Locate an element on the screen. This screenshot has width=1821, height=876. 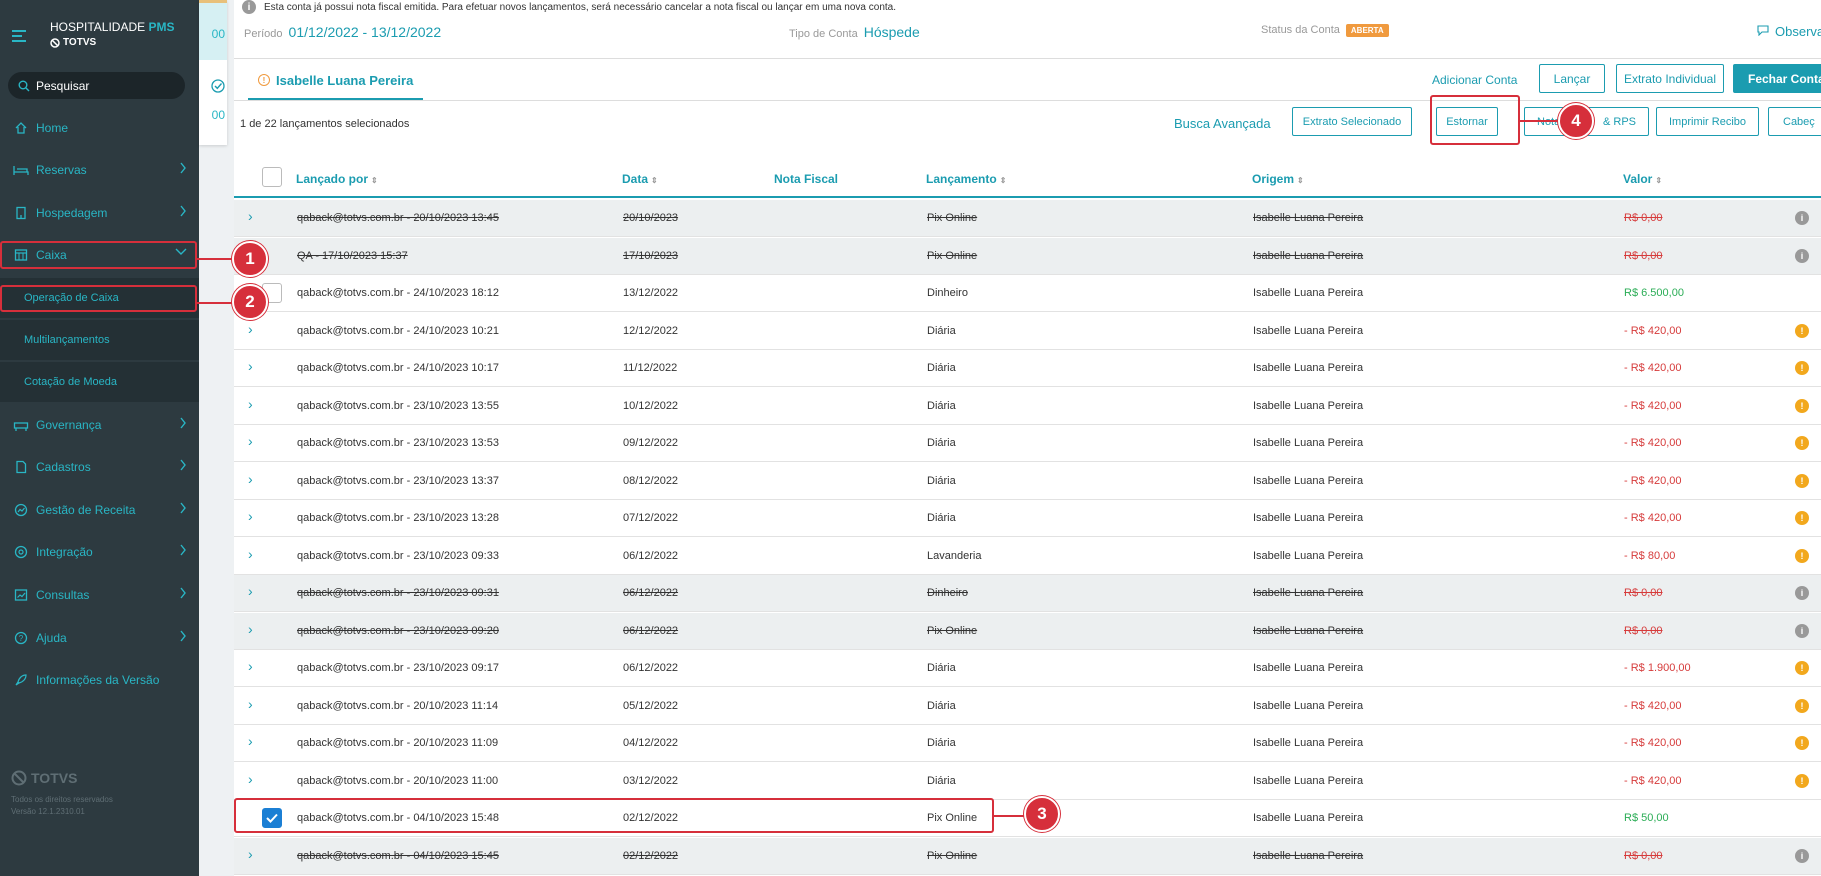
cell-value: - R$ 420,00 is located at coordinates (1653, 743).